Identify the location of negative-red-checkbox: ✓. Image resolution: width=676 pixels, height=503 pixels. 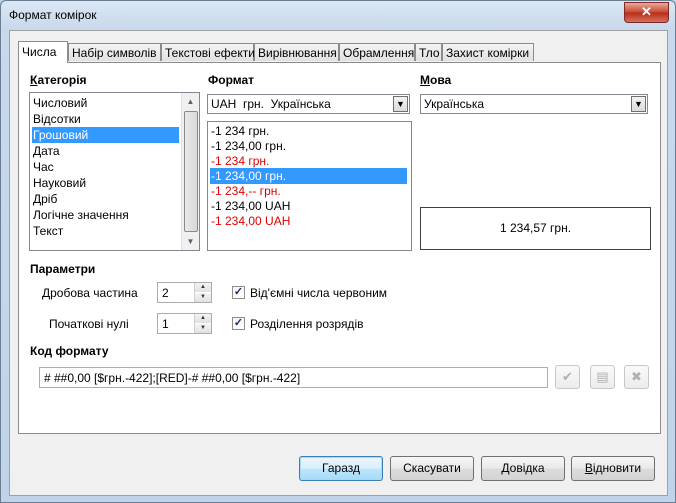
(238, 292).